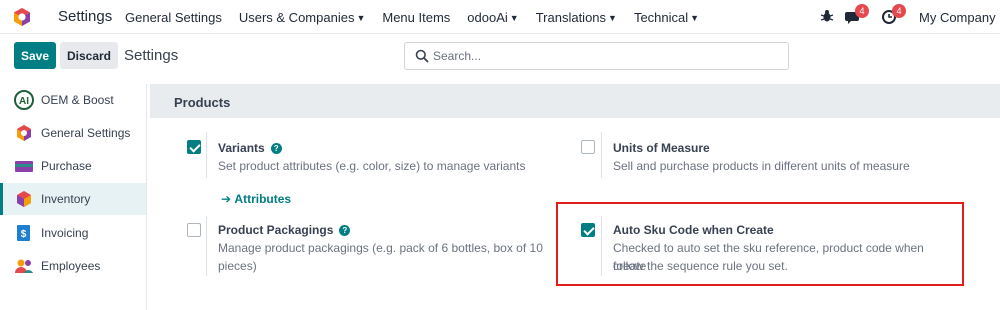 This screenshot has width=1000, height=310. I want to click on packagings-checkbox, so click(194, 230).